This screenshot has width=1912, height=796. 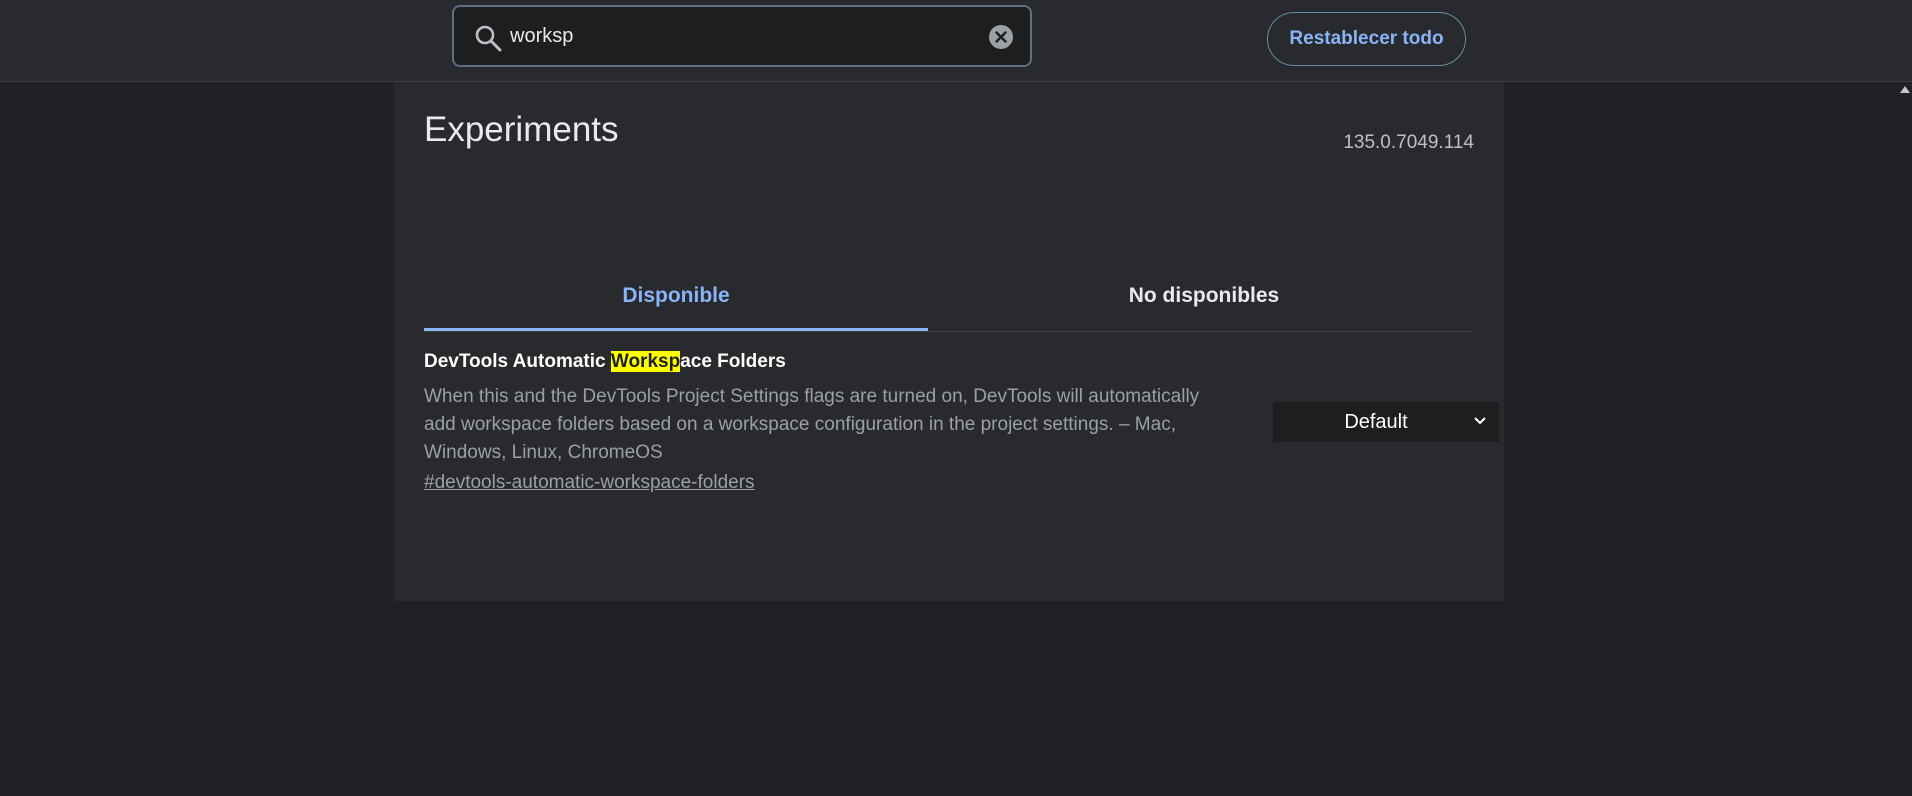 I want to click on version-label: 135.0.7049.114, so click(x=1408, y=142).